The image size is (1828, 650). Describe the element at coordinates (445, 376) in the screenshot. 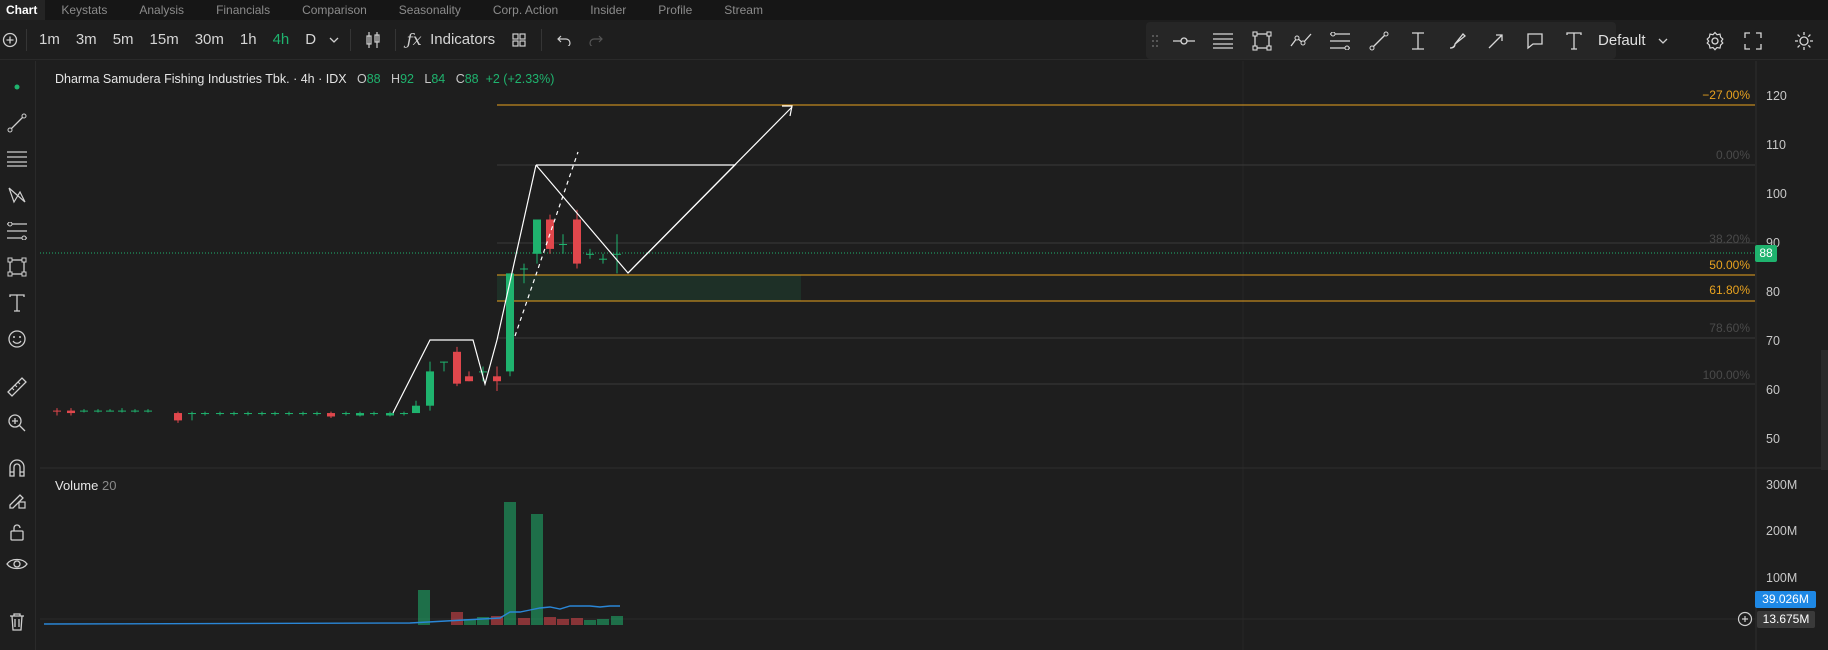

I see `pattern-small` at that location.